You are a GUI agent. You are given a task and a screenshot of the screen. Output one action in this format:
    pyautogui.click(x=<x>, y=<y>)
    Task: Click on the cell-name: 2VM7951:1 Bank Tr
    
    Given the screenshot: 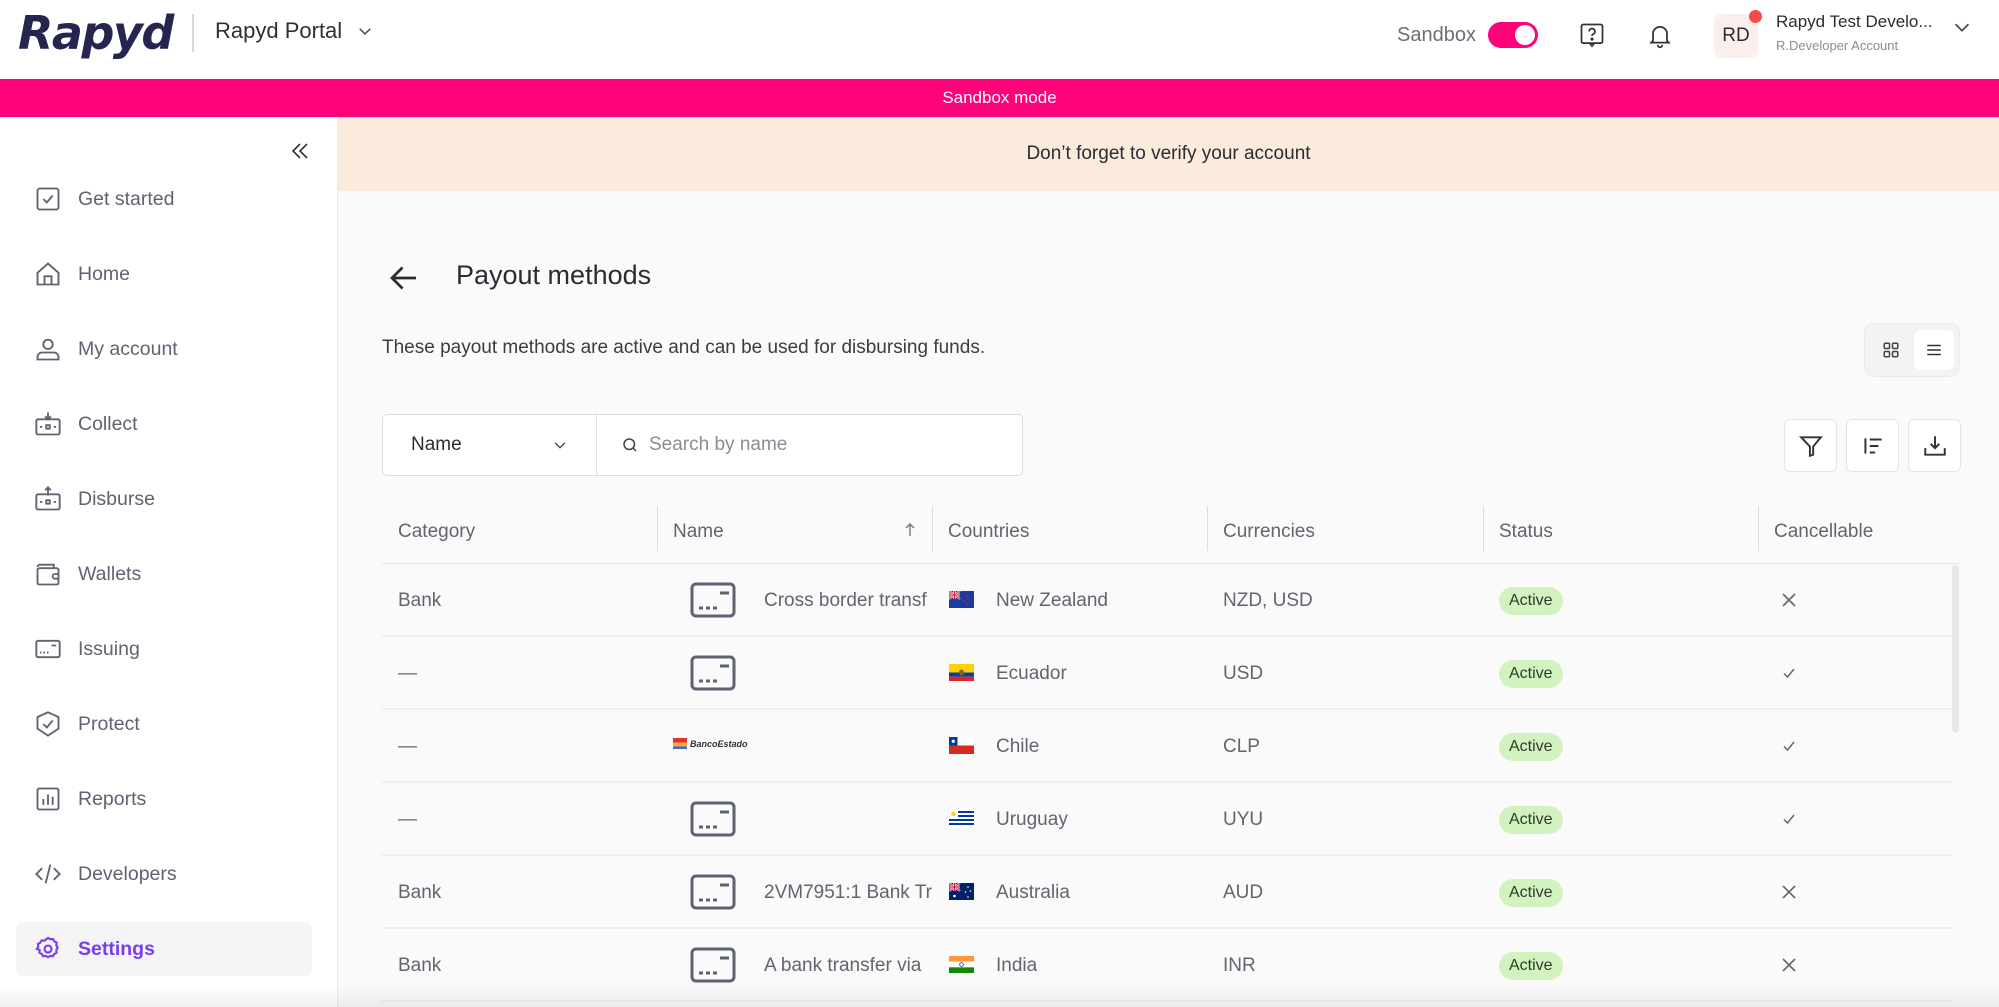 What is the action you would take?
    pyautogui.click(x=848, y=892)
    